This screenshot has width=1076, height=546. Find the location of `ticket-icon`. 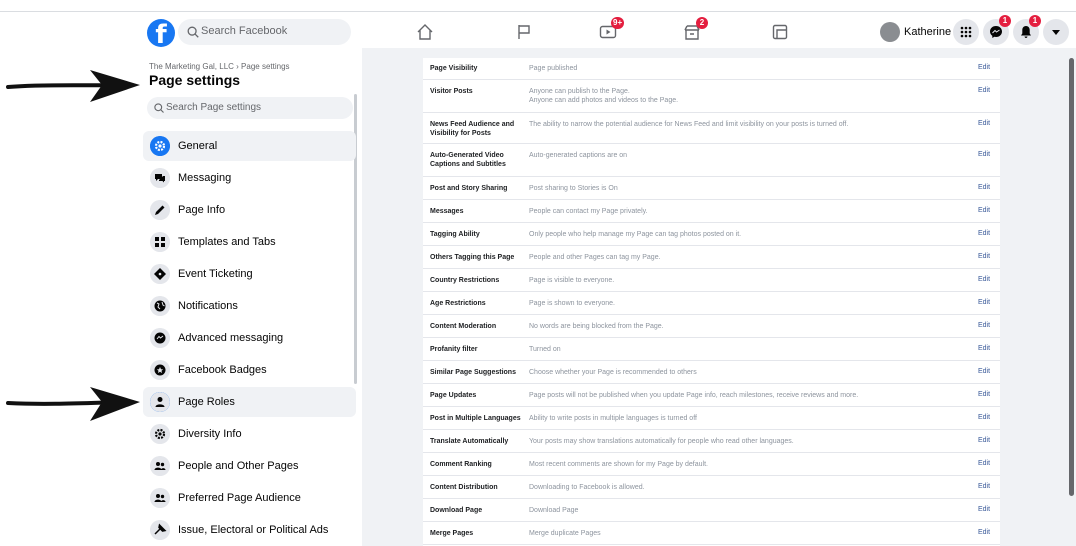

ticket-icon is located at coordinates (160, 274).